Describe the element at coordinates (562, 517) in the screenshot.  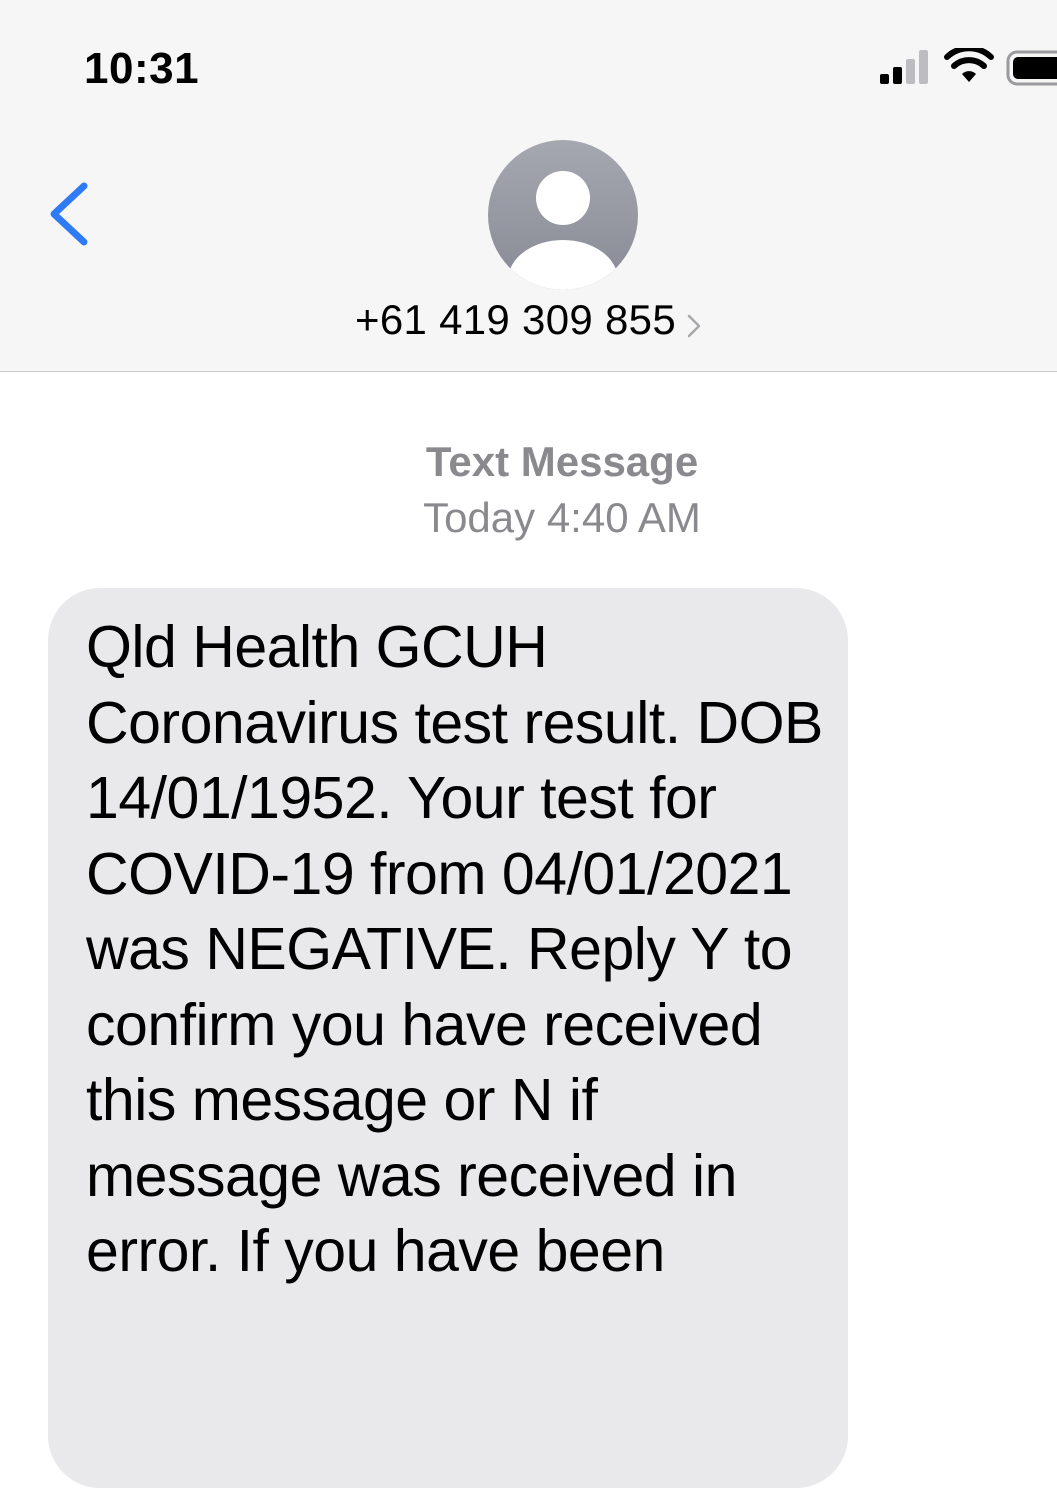
I see `message-timestamp: Today 4:40 AM` at that location.